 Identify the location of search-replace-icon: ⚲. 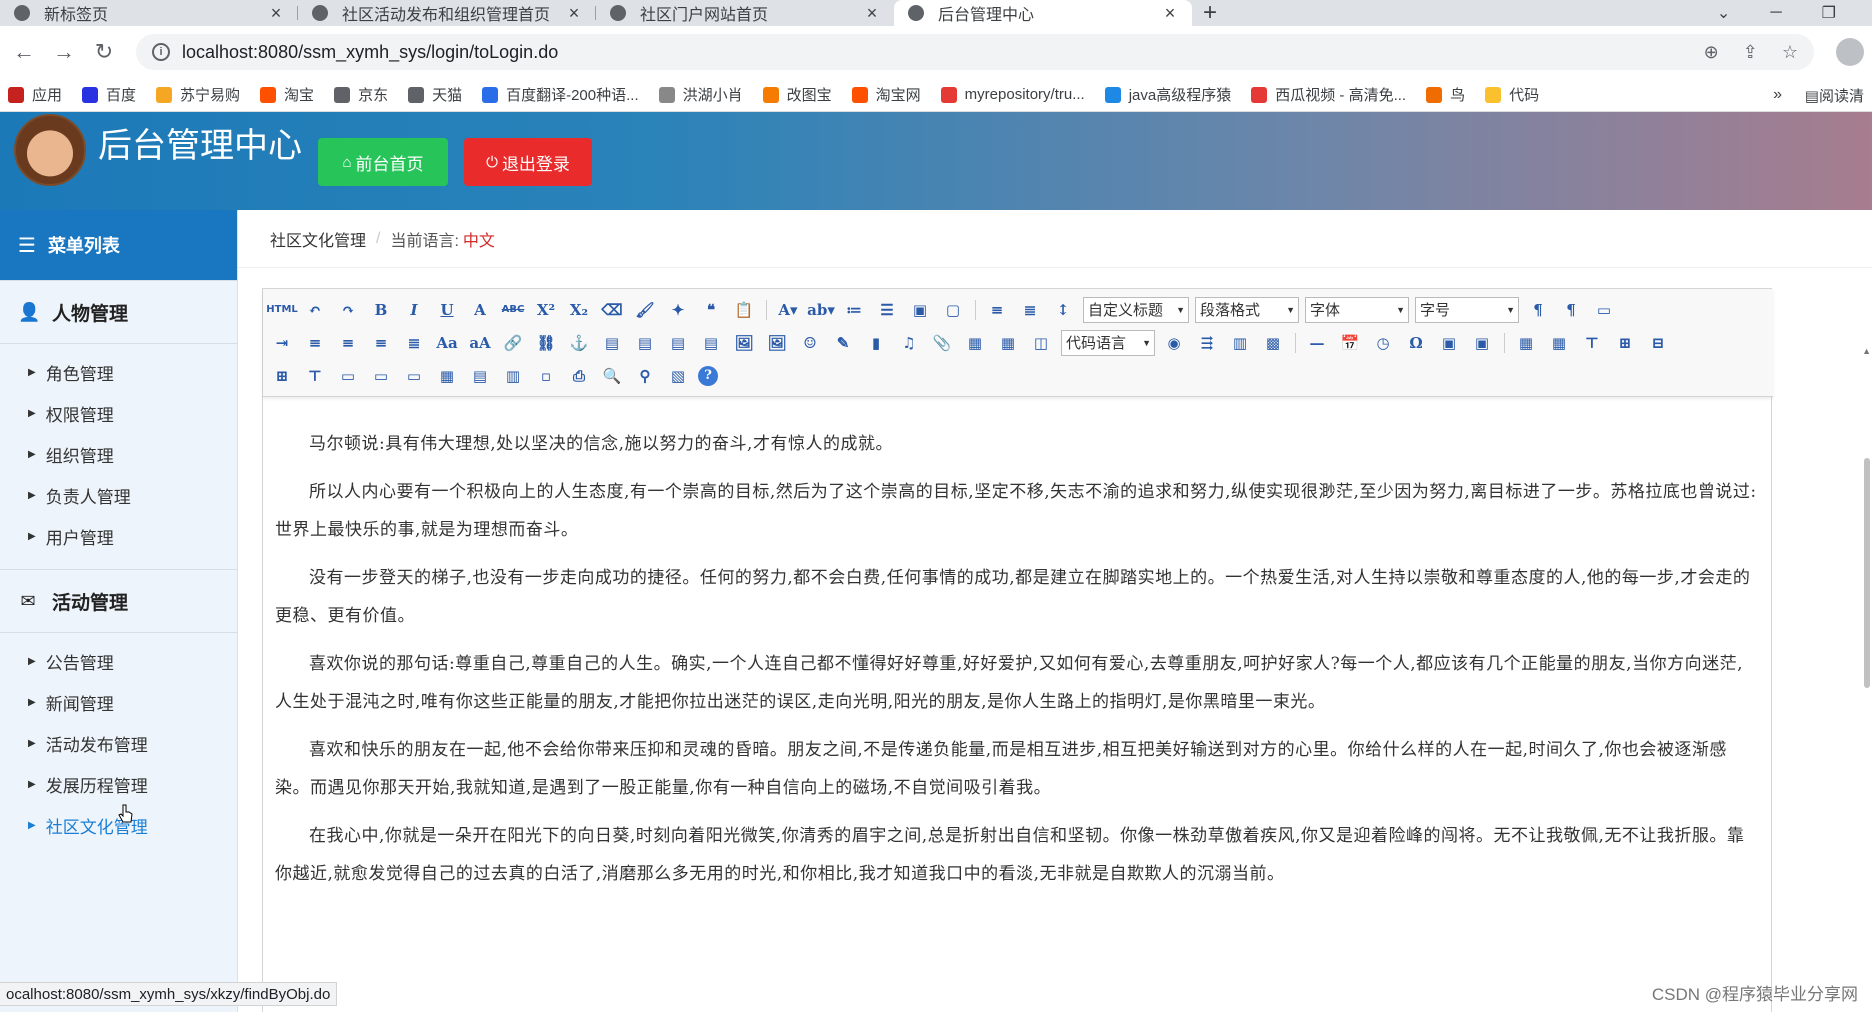
(645, 376).